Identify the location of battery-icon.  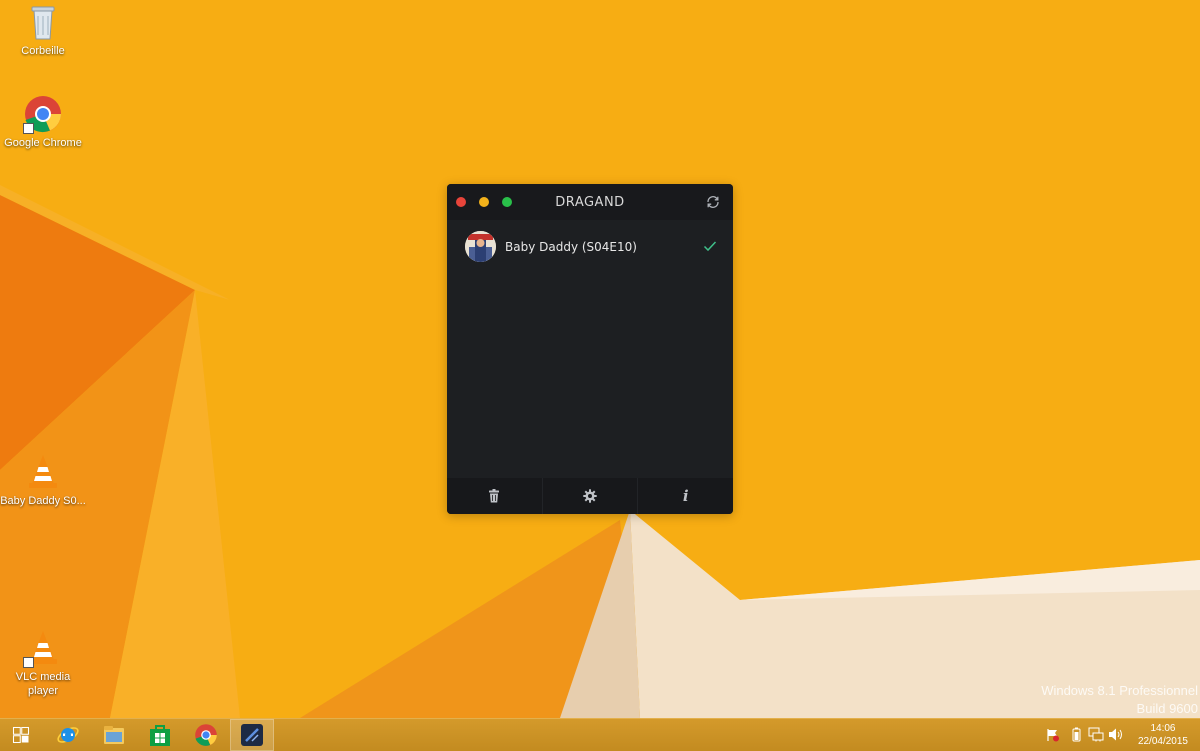
(1076, 734).